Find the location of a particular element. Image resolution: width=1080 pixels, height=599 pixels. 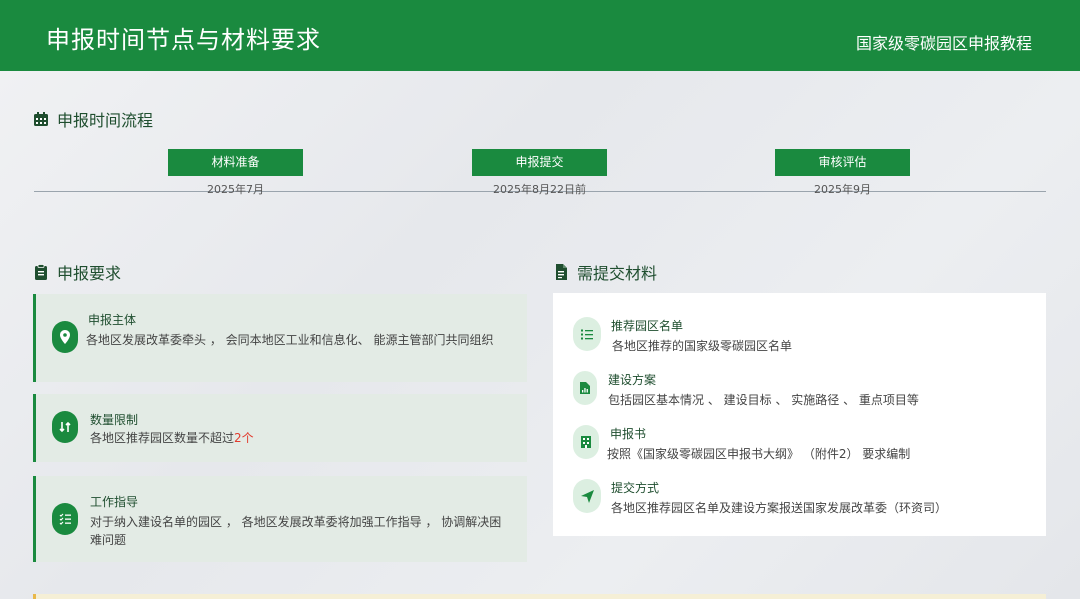

material-item: 推荐园区名单 各地区推荐的国家级零碳园区名单 is located at coordinates (804, 337).